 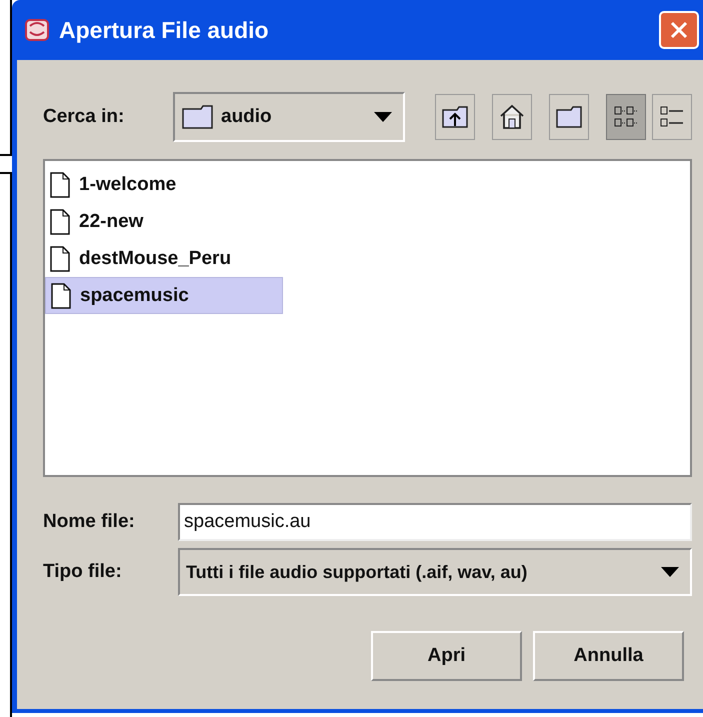 I want to click on new-folder-button, so click(x=569, y=117).